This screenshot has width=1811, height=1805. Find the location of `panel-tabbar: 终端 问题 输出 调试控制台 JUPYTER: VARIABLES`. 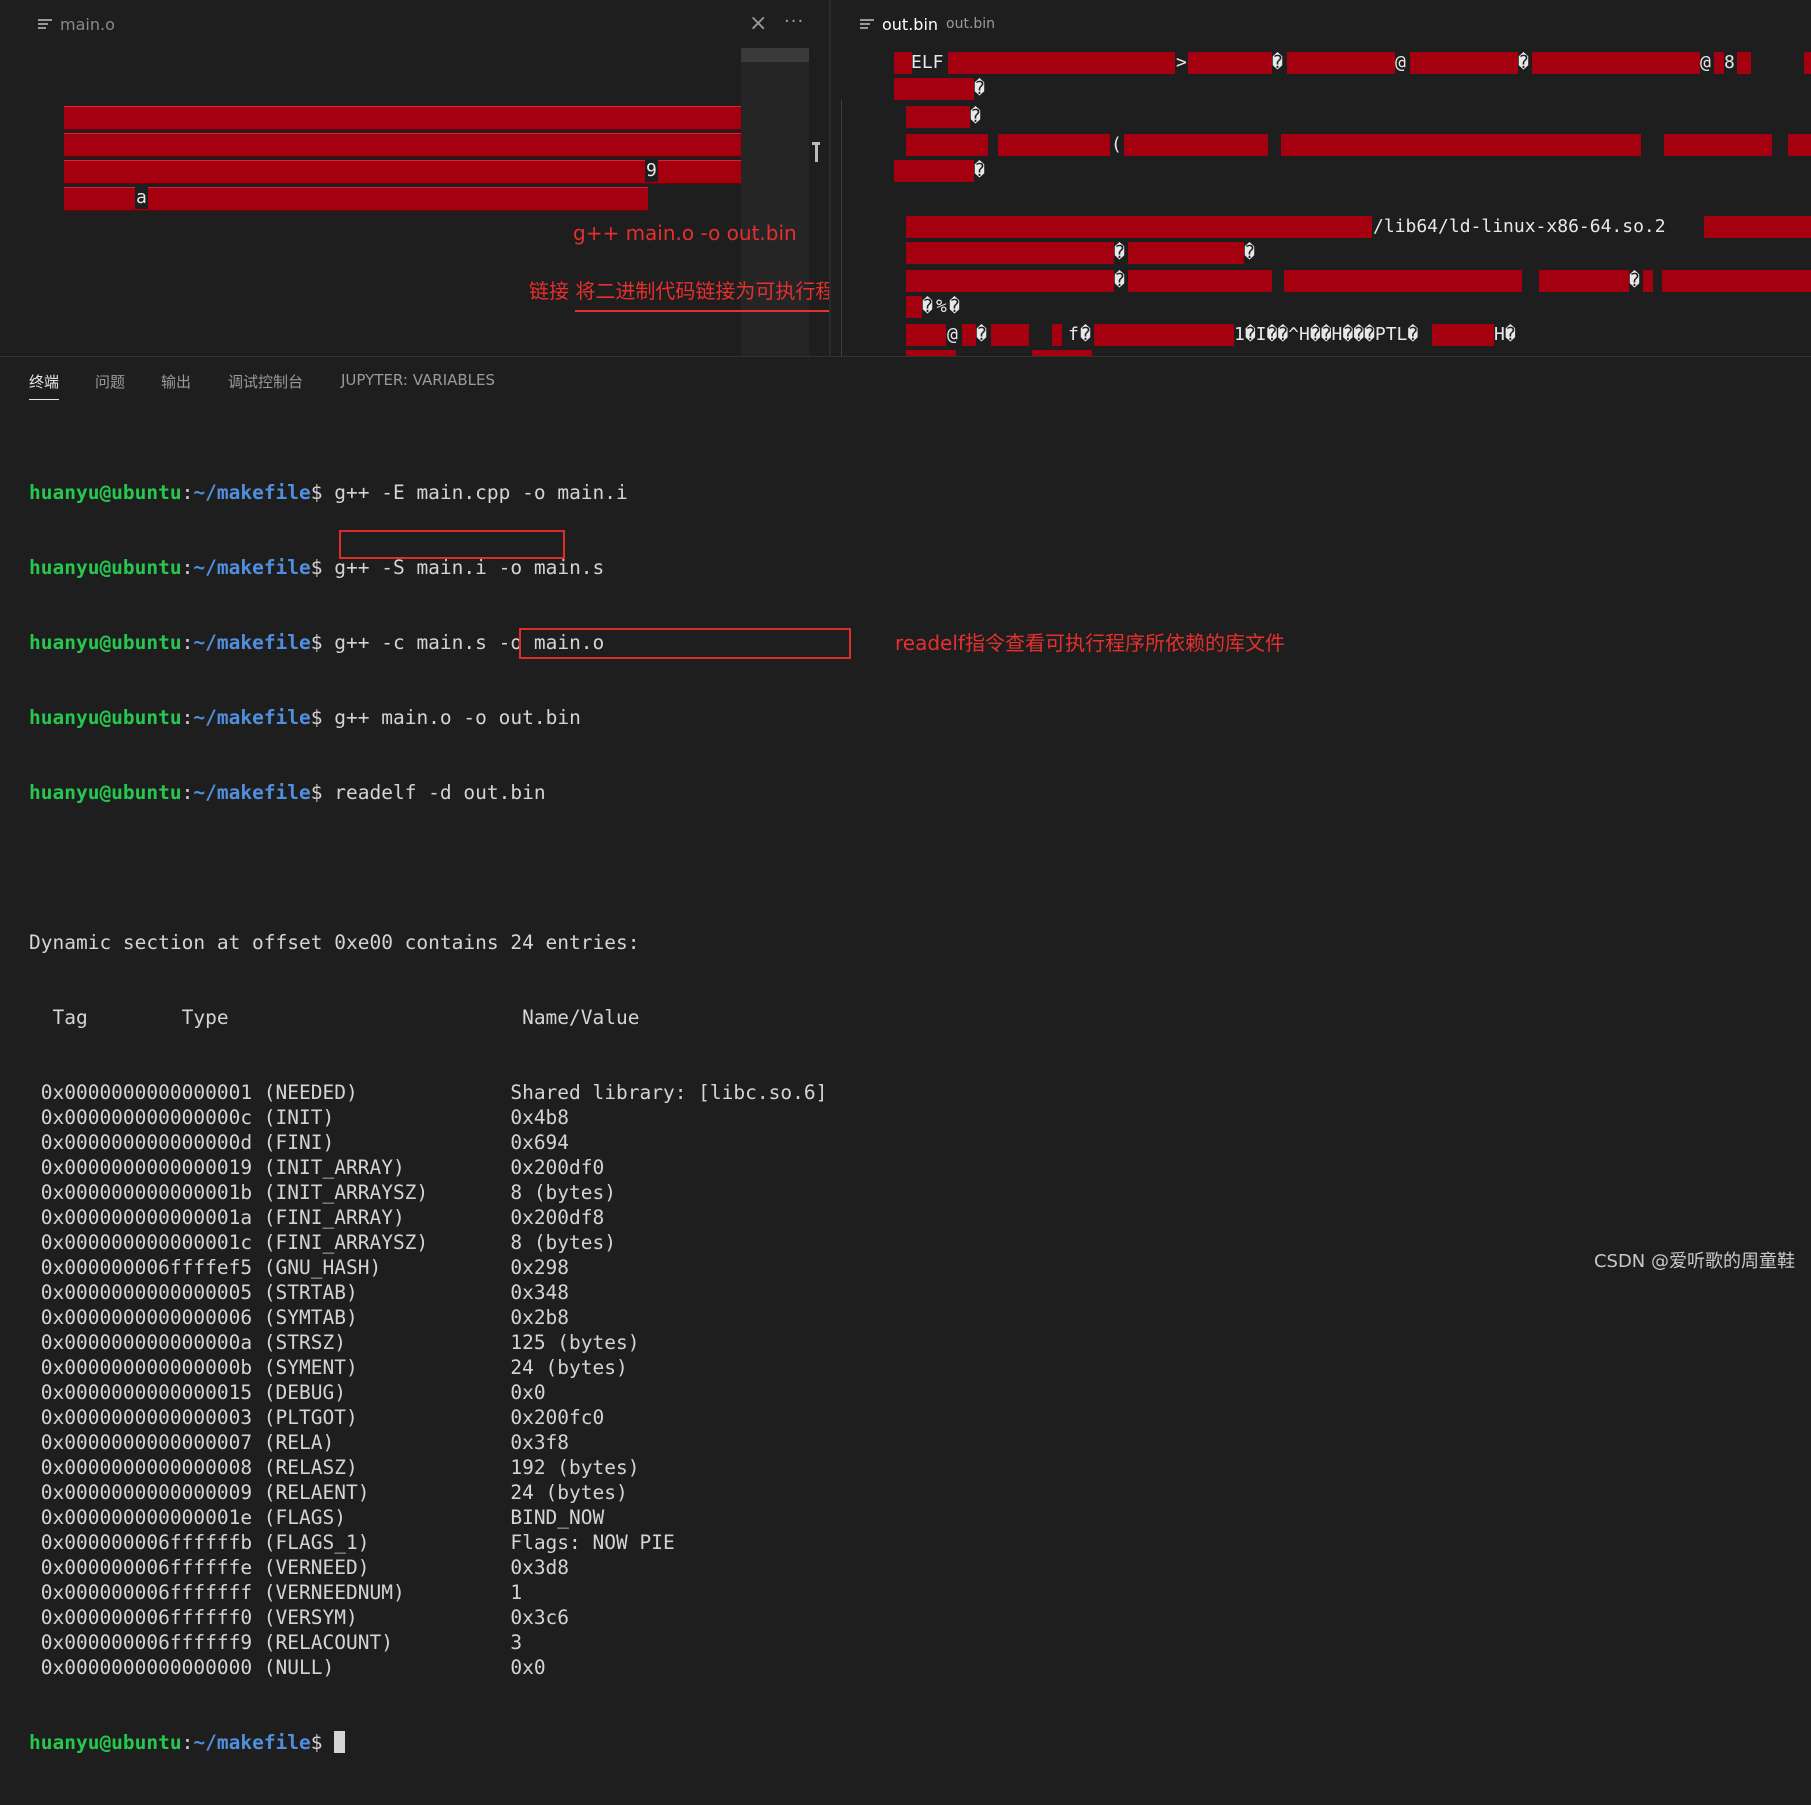

panel-tabbar: 终端 问题 输出 调试控制台 JUPYTER: VARIABLES is located at coordinates (905, 380).